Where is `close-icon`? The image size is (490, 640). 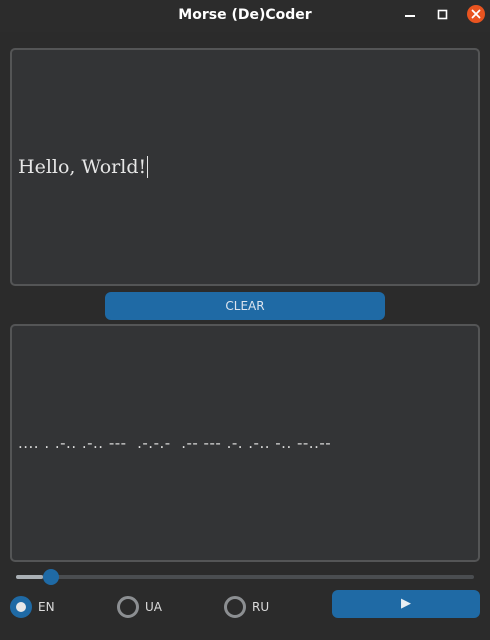 close-icon is located at coordinates (476, 14).